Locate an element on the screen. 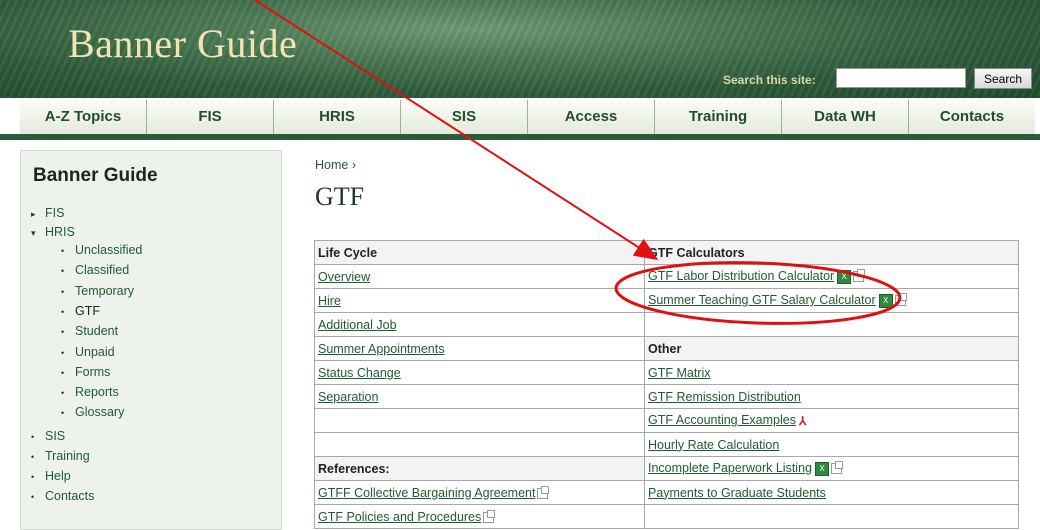  table-cell: Payments to Graduate Students is located at coordinates (831, 492).